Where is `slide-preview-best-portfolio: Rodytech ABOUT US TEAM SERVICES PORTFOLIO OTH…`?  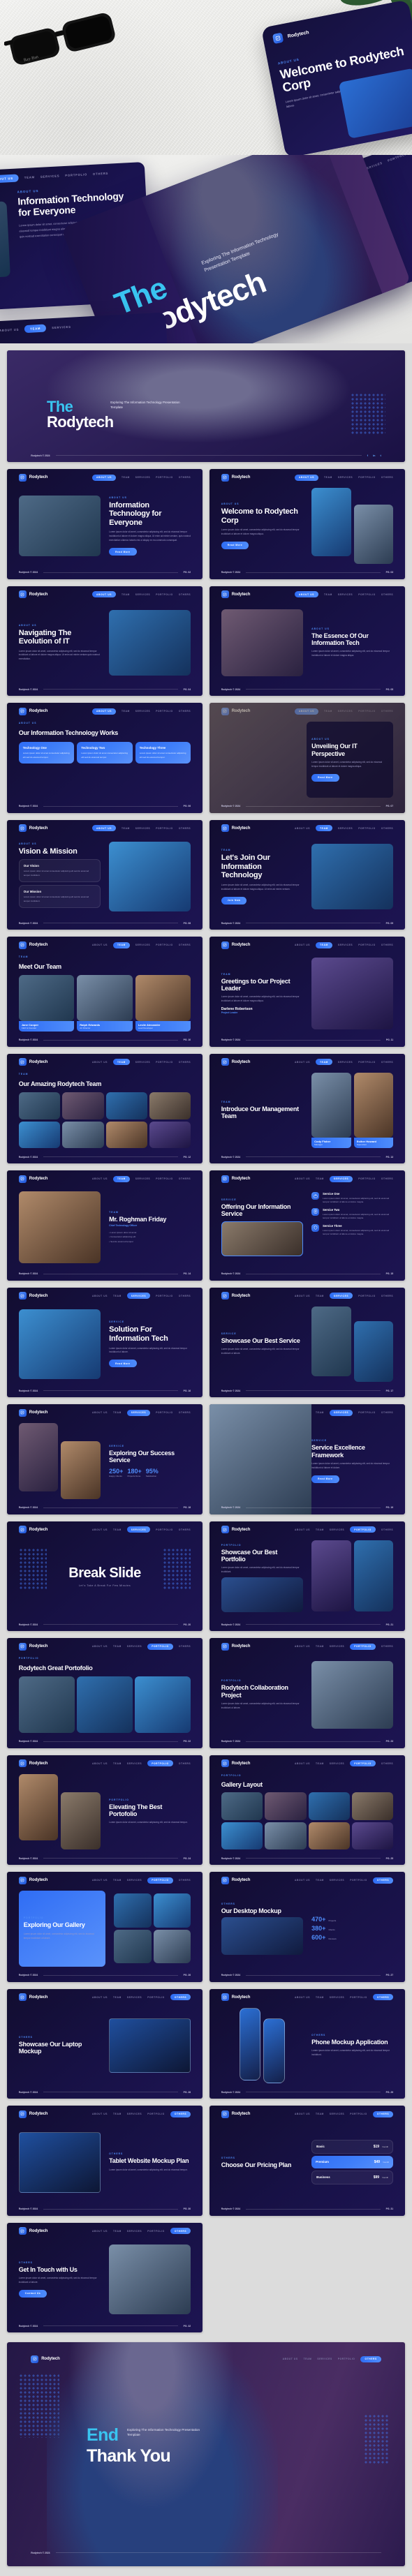
slide-preview-best-portfolio: Rodytech ABOUT US TEAM SERVICES PORTFOLIO OTH… is located at coordinates (307, 1576).